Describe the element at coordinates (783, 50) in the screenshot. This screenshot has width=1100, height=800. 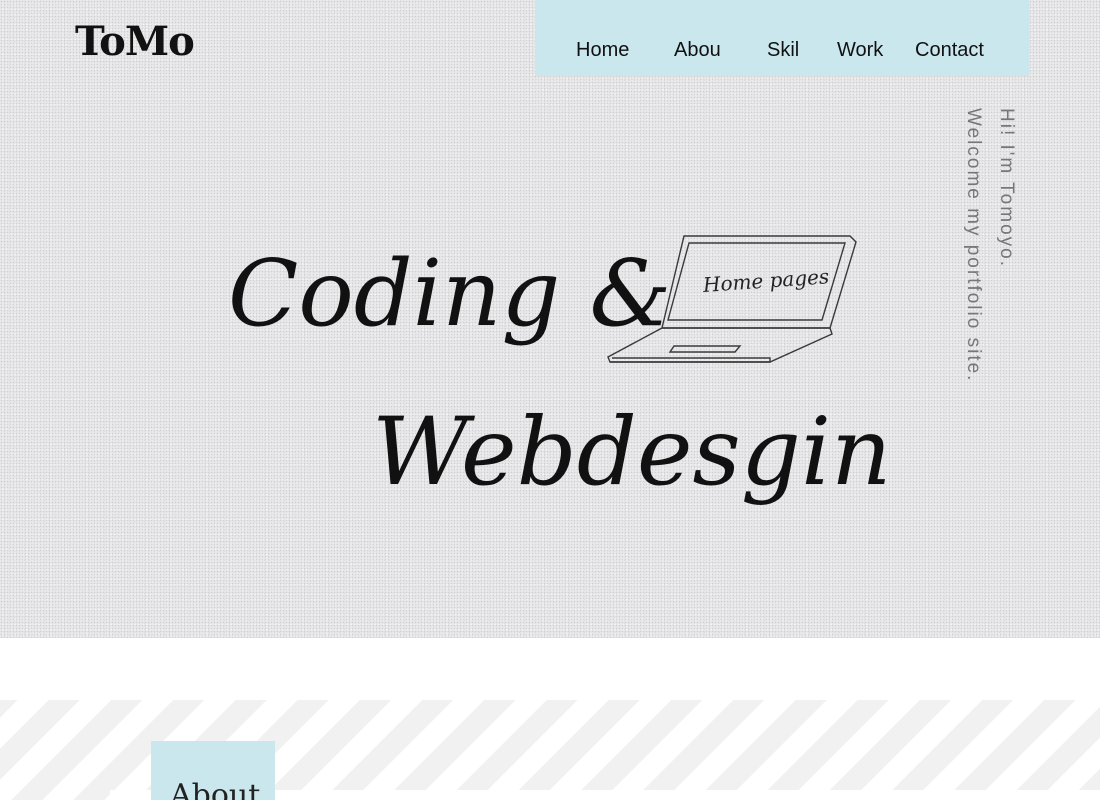
I see `nav-item-skill: Skil` at that location.